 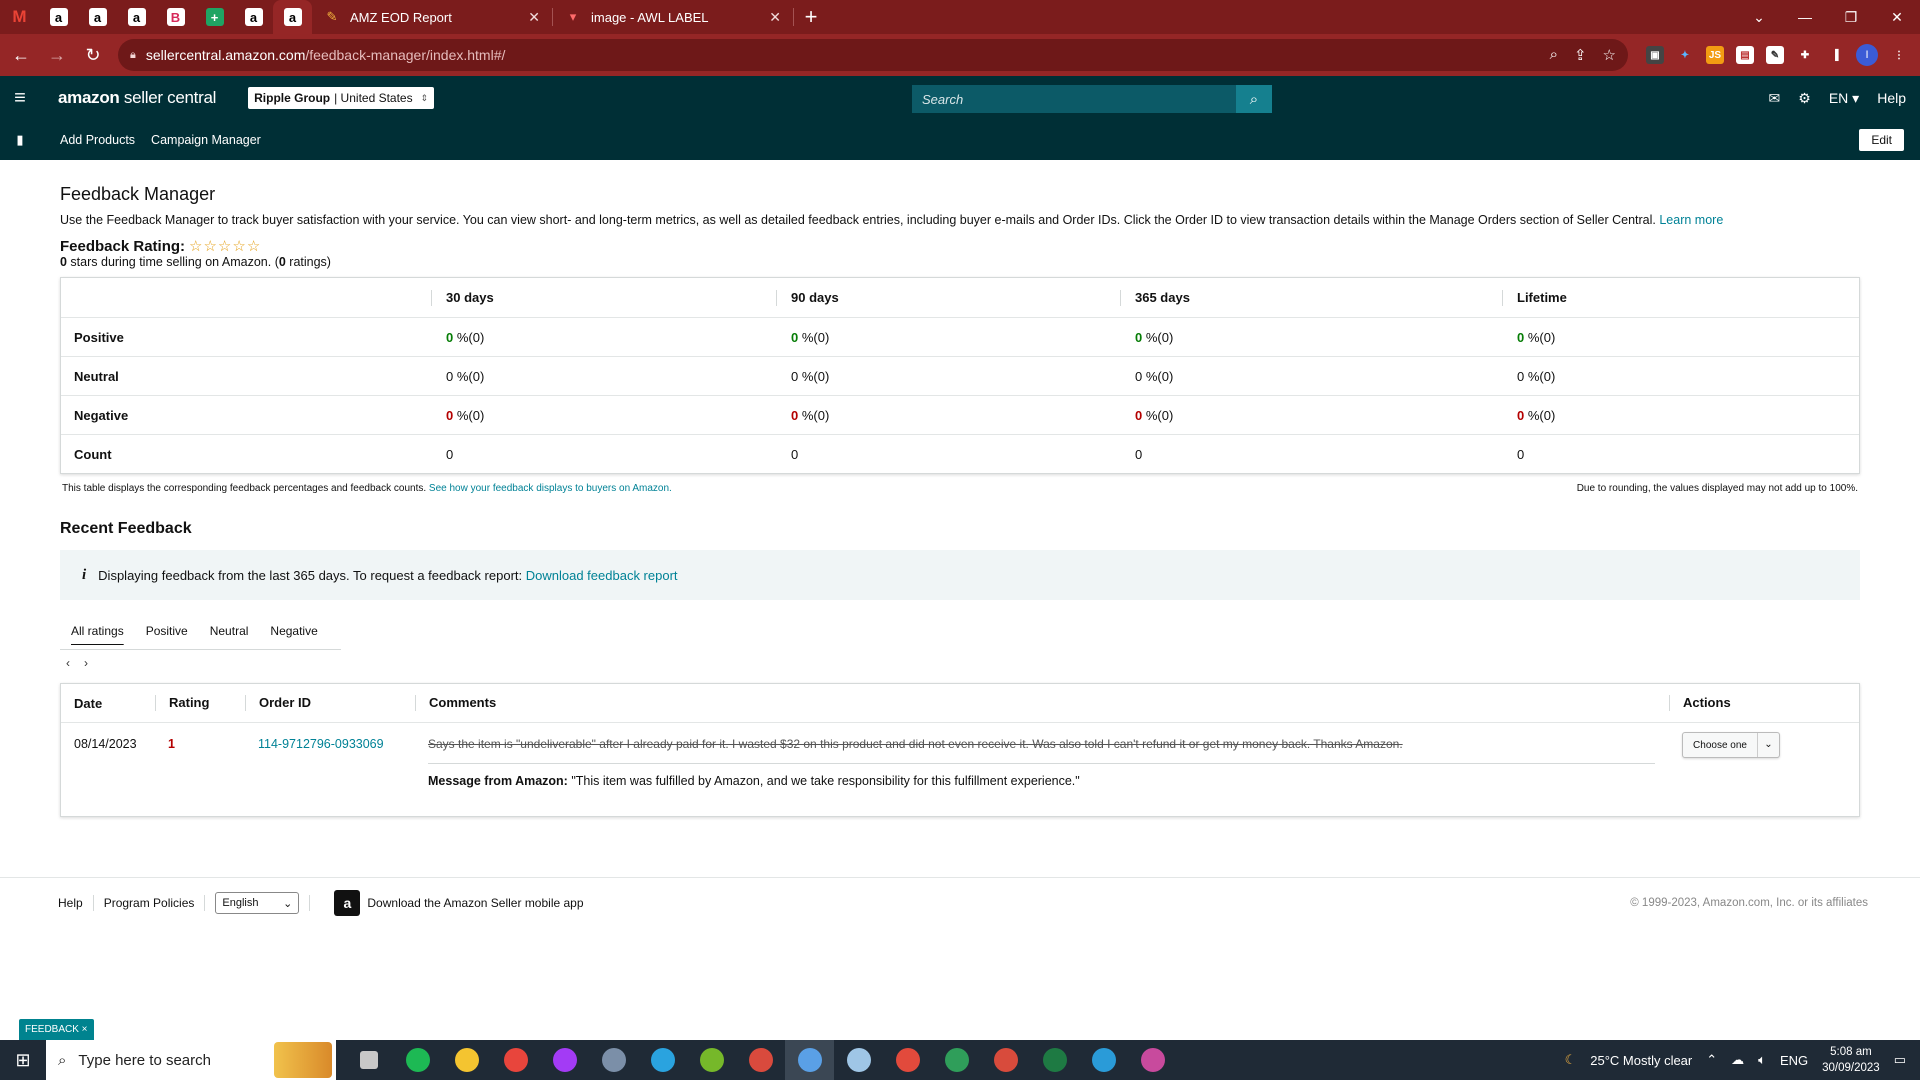 I want to click on chevron-right-icon: ›, so click(x=86, y=663).